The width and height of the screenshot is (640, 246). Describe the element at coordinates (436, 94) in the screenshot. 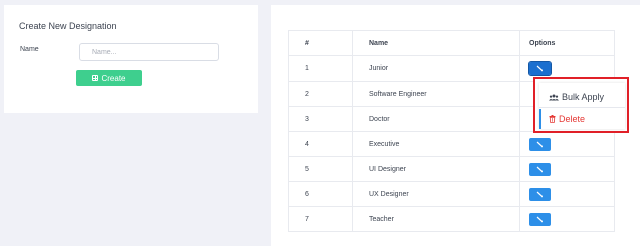

I see `row-name: Software Engineer` at that location.